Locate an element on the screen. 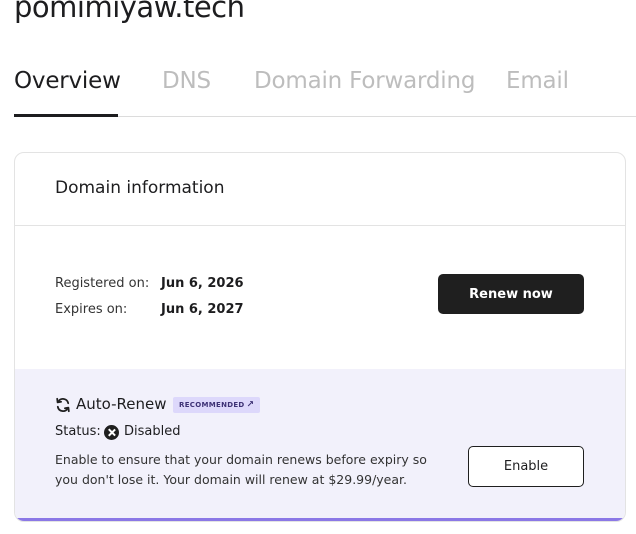  card-title: Domain information is located at coordinates (140, 188).